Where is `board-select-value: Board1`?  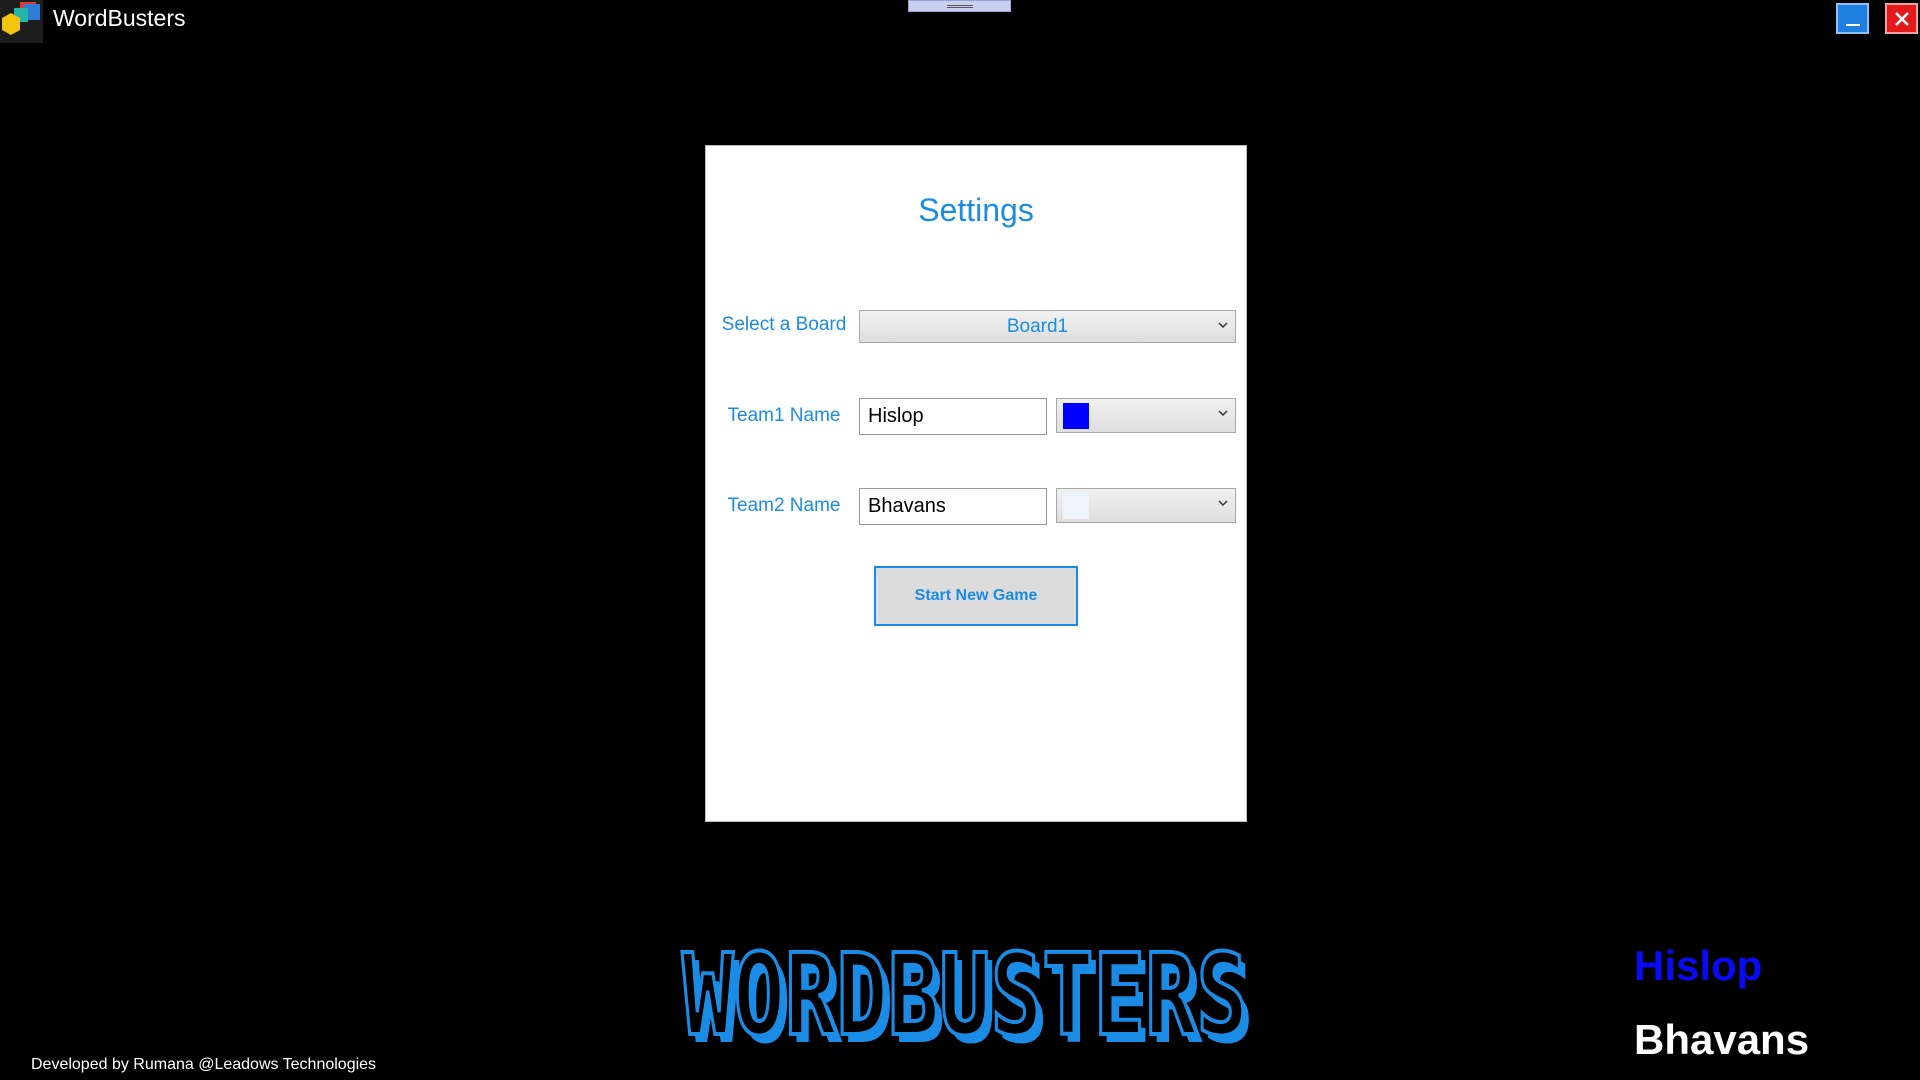 board-select-value: Board1 is located at coordinates (1037, 326).